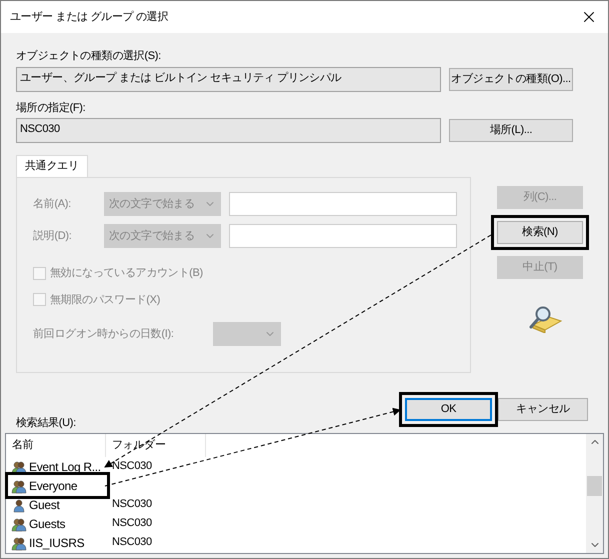 This screenshot has height=559, width=609. I want to click on result-name: Guest, so click(57, 504).